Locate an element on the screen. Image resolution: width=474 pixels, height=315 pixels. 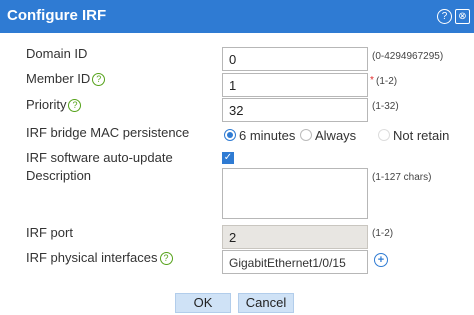
ok-button: OK is located at coordinates (203, 303).